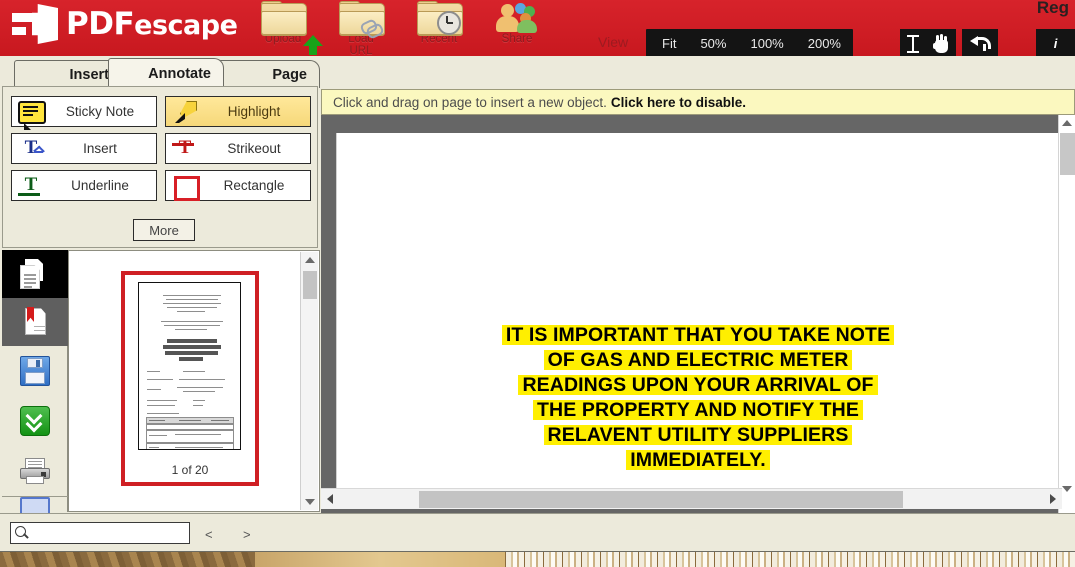 The image size is (1075, 567). What do you see at coordinates (928, 42) in the screenshot?
I see `pointer-tools` at bounding box center [928, 42].